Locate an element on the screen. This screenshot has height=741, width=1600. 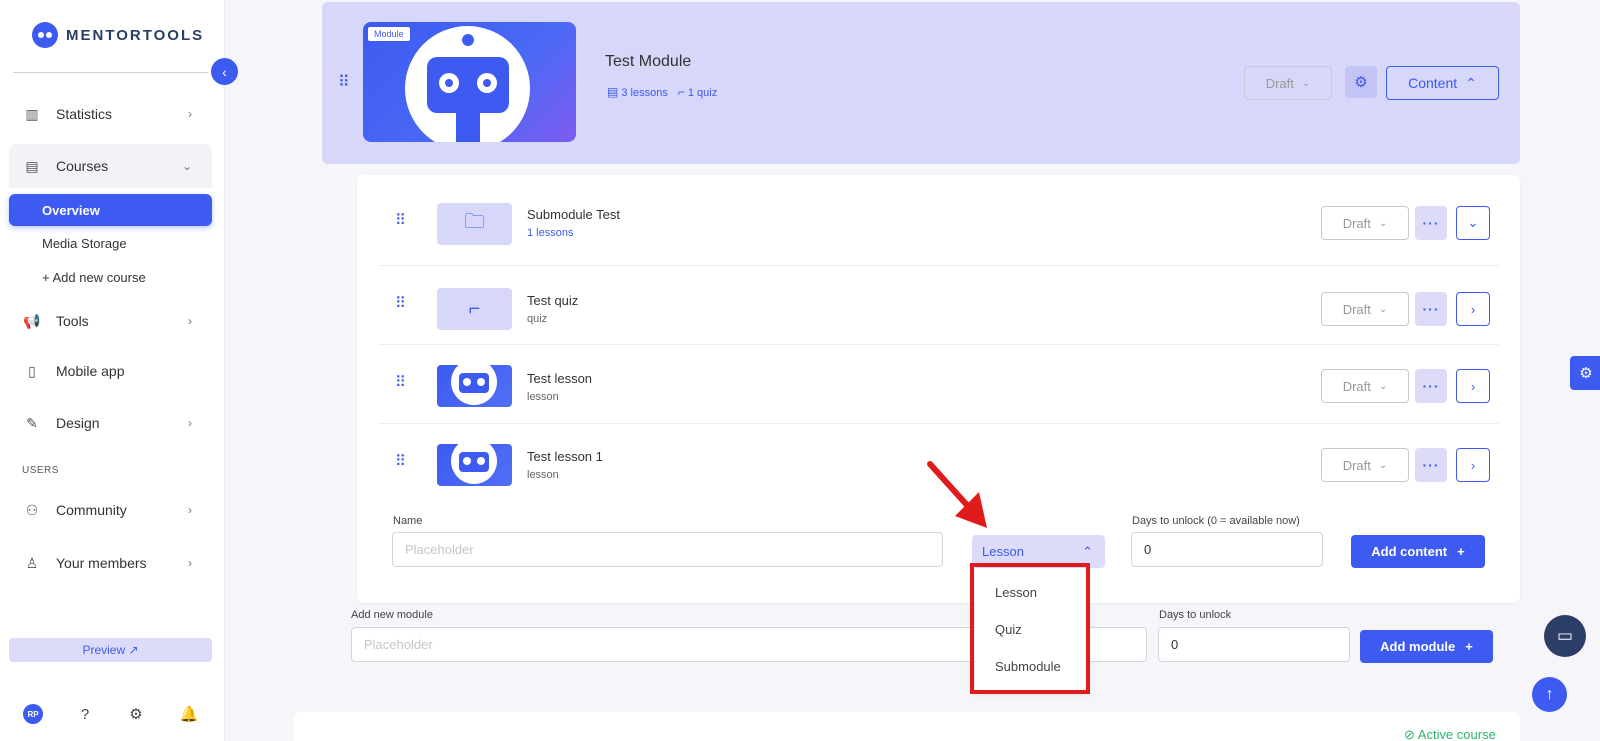
annotation-highlight-box is located at coordinates (1030, 628).